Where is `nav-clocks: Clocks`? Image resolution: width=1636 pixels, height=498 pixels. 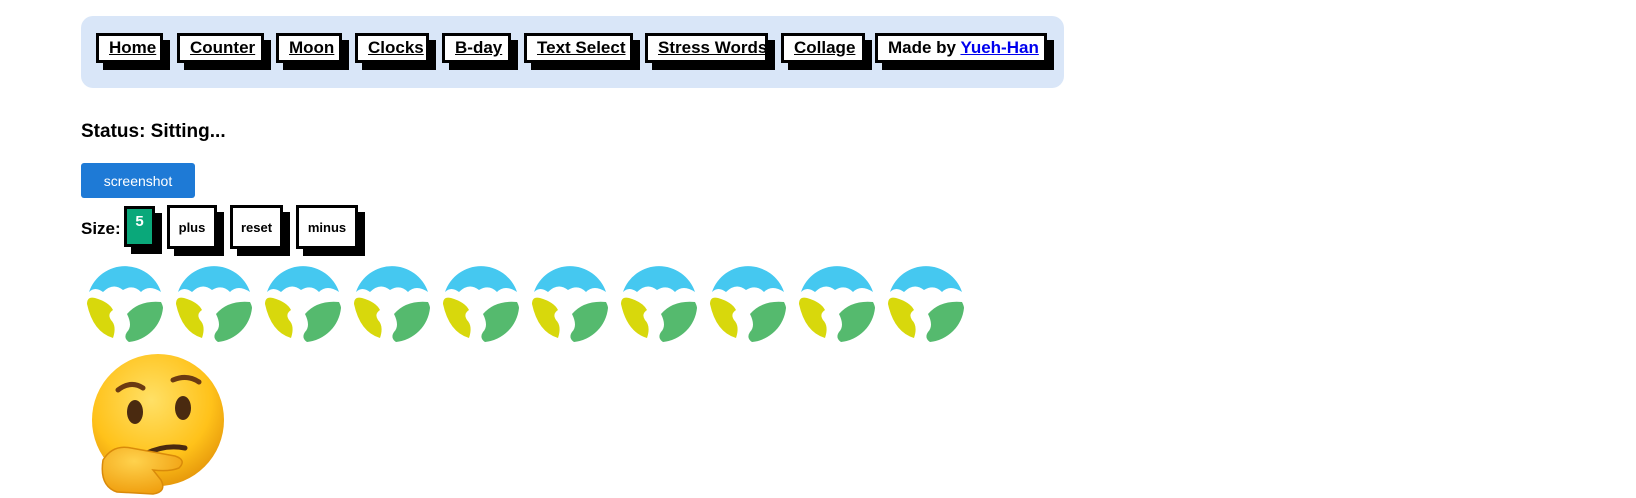 nav-clocks: Clocks is located at coordinates (392, 48).